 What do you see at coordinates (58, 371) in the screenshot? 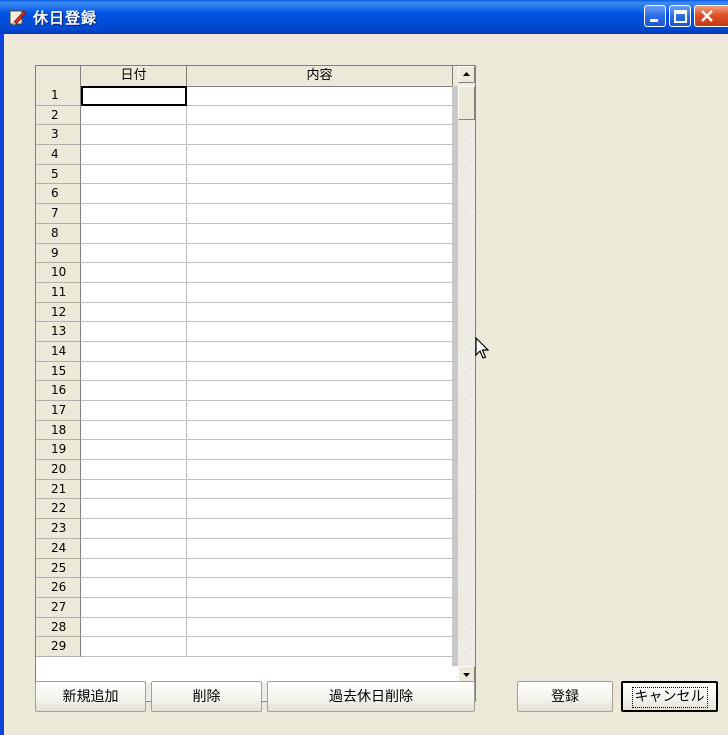
I see `row-number: 15` at bounding box center [58, 371].